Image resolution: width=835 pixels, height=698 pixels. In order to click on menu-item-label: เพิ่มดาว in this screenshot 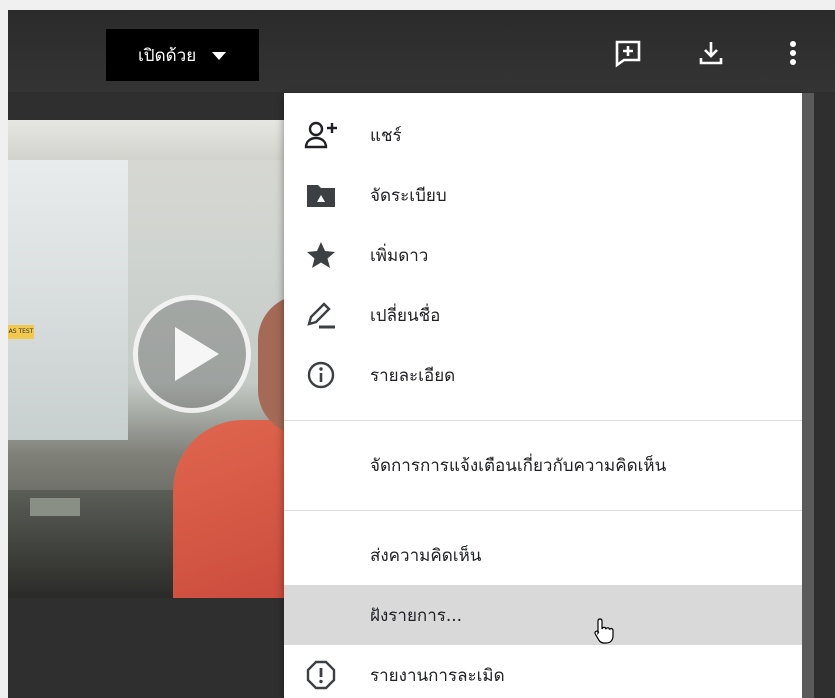, I will do `click(399, 255)`.